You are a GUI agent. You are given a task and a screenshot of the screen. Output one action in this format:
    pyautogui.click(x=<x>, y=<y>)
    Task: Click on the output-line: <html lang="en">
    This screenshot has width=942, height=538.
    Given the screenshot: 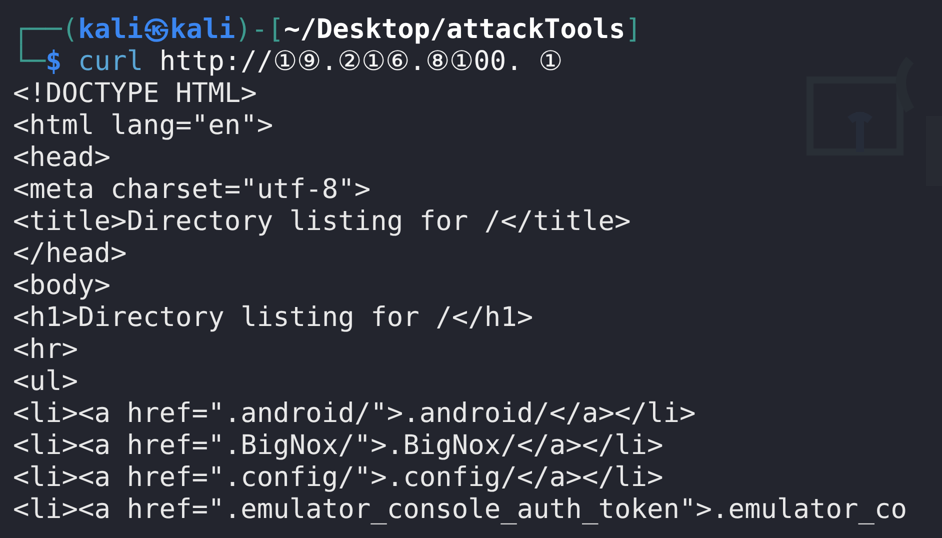 What is the action you would take?
    pyautogui.click(x=143, y=126)
    